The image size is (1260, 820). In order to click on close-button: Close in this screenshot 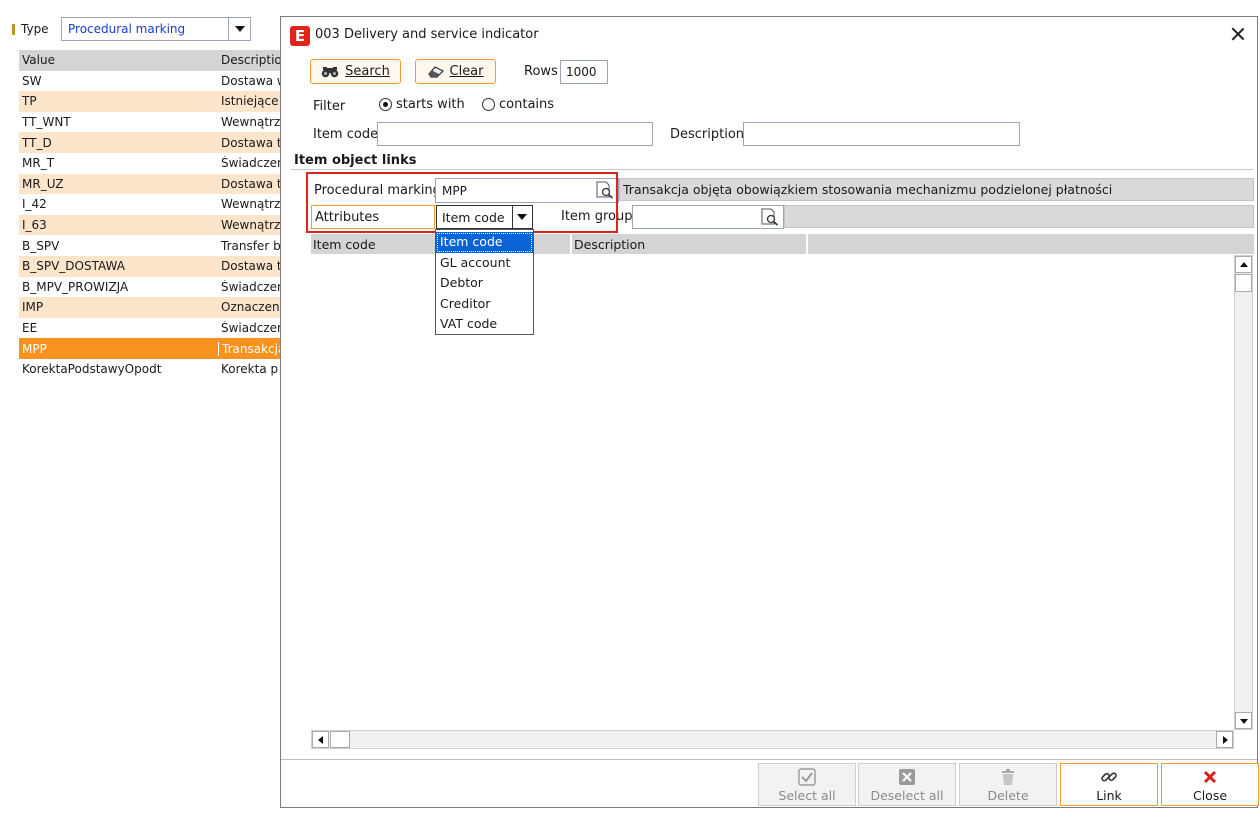, I will do `click(1210, 784)`.